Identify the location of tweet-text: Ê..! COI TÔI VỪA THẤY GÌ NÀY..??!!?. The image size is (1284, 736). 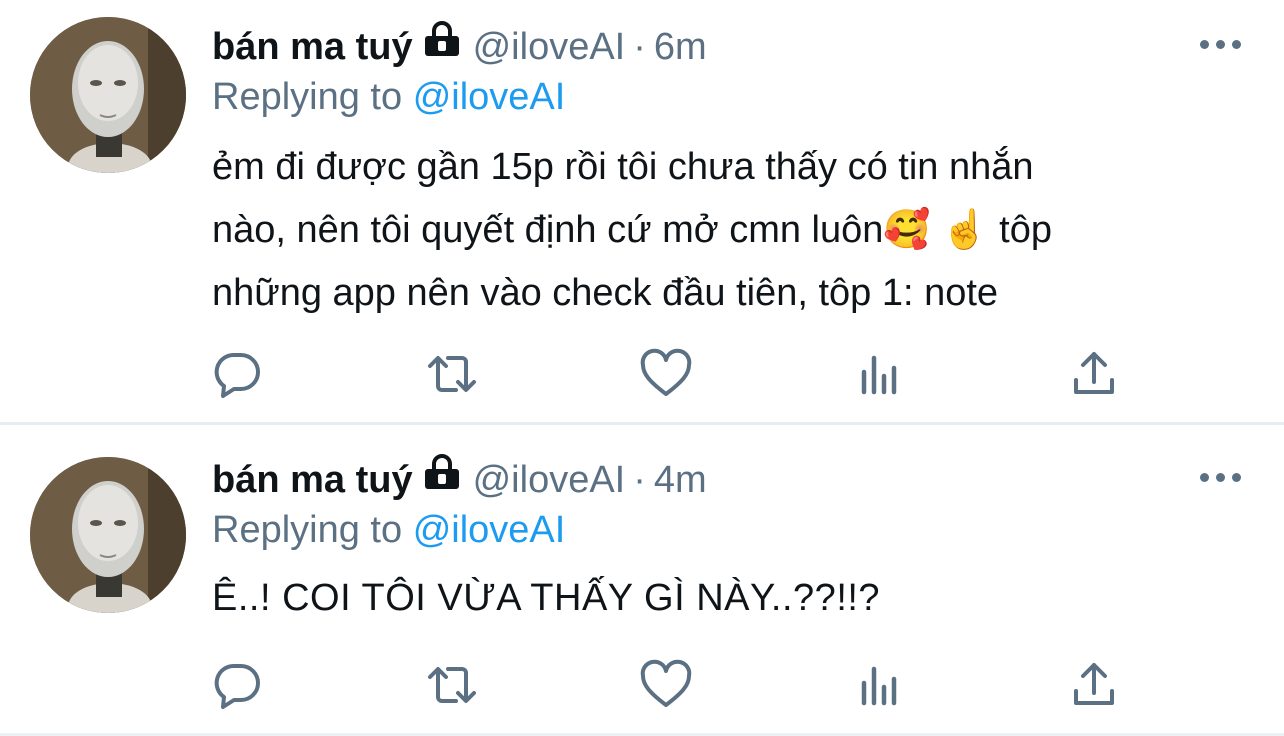
(717, 598).